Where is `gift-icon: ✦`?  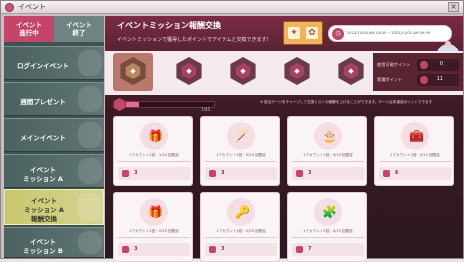
gift-icon: ✦ is located at coordinates (294, 33).